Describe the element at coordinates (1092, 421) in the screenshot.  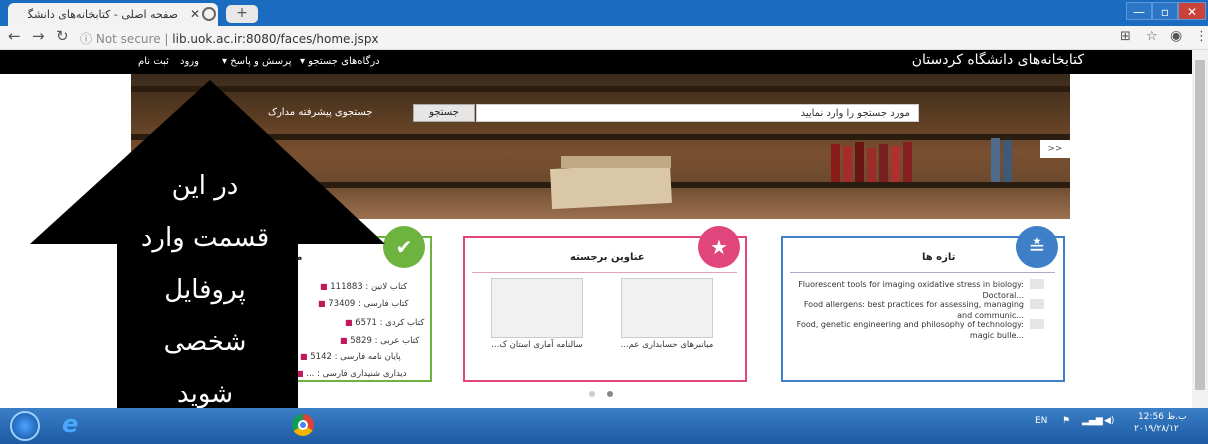
I see `network-icon: ▂▄▆` at that location.